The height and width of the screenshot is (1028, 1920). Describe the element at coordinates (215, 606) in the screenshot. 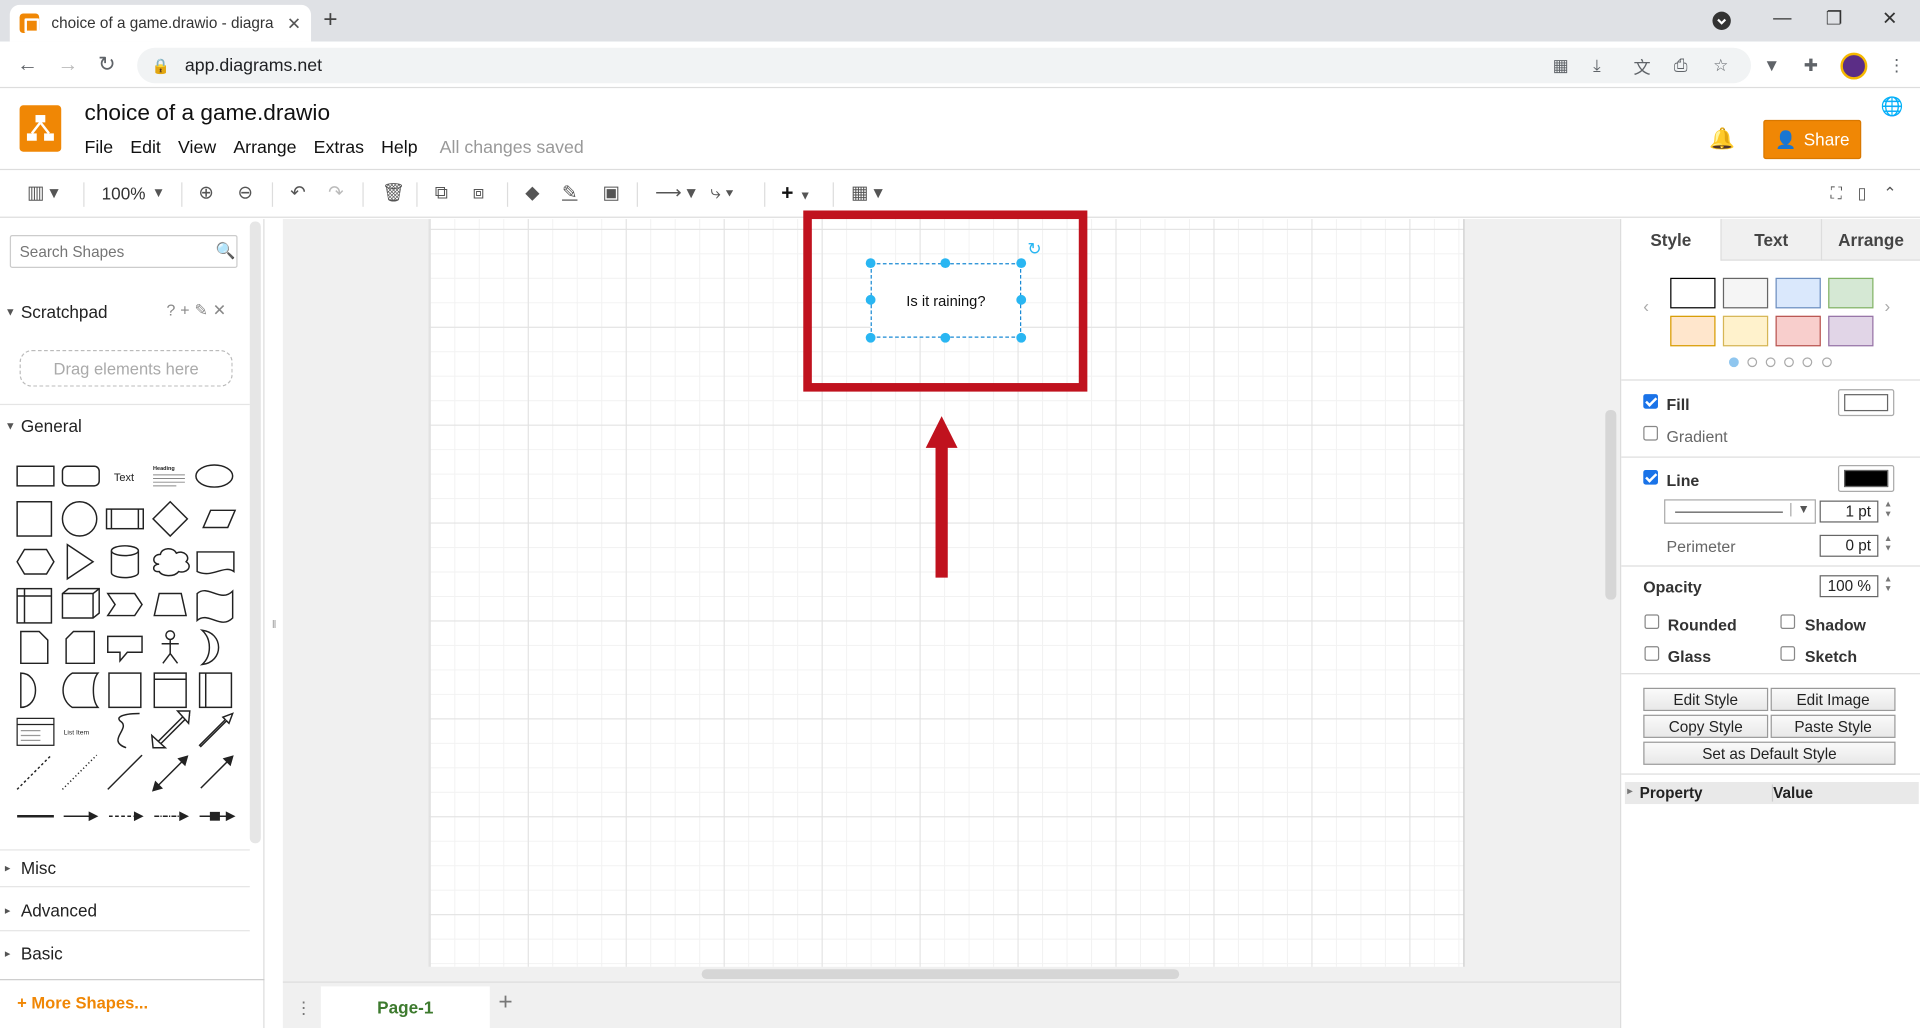

I see `shape-tape` at that location.